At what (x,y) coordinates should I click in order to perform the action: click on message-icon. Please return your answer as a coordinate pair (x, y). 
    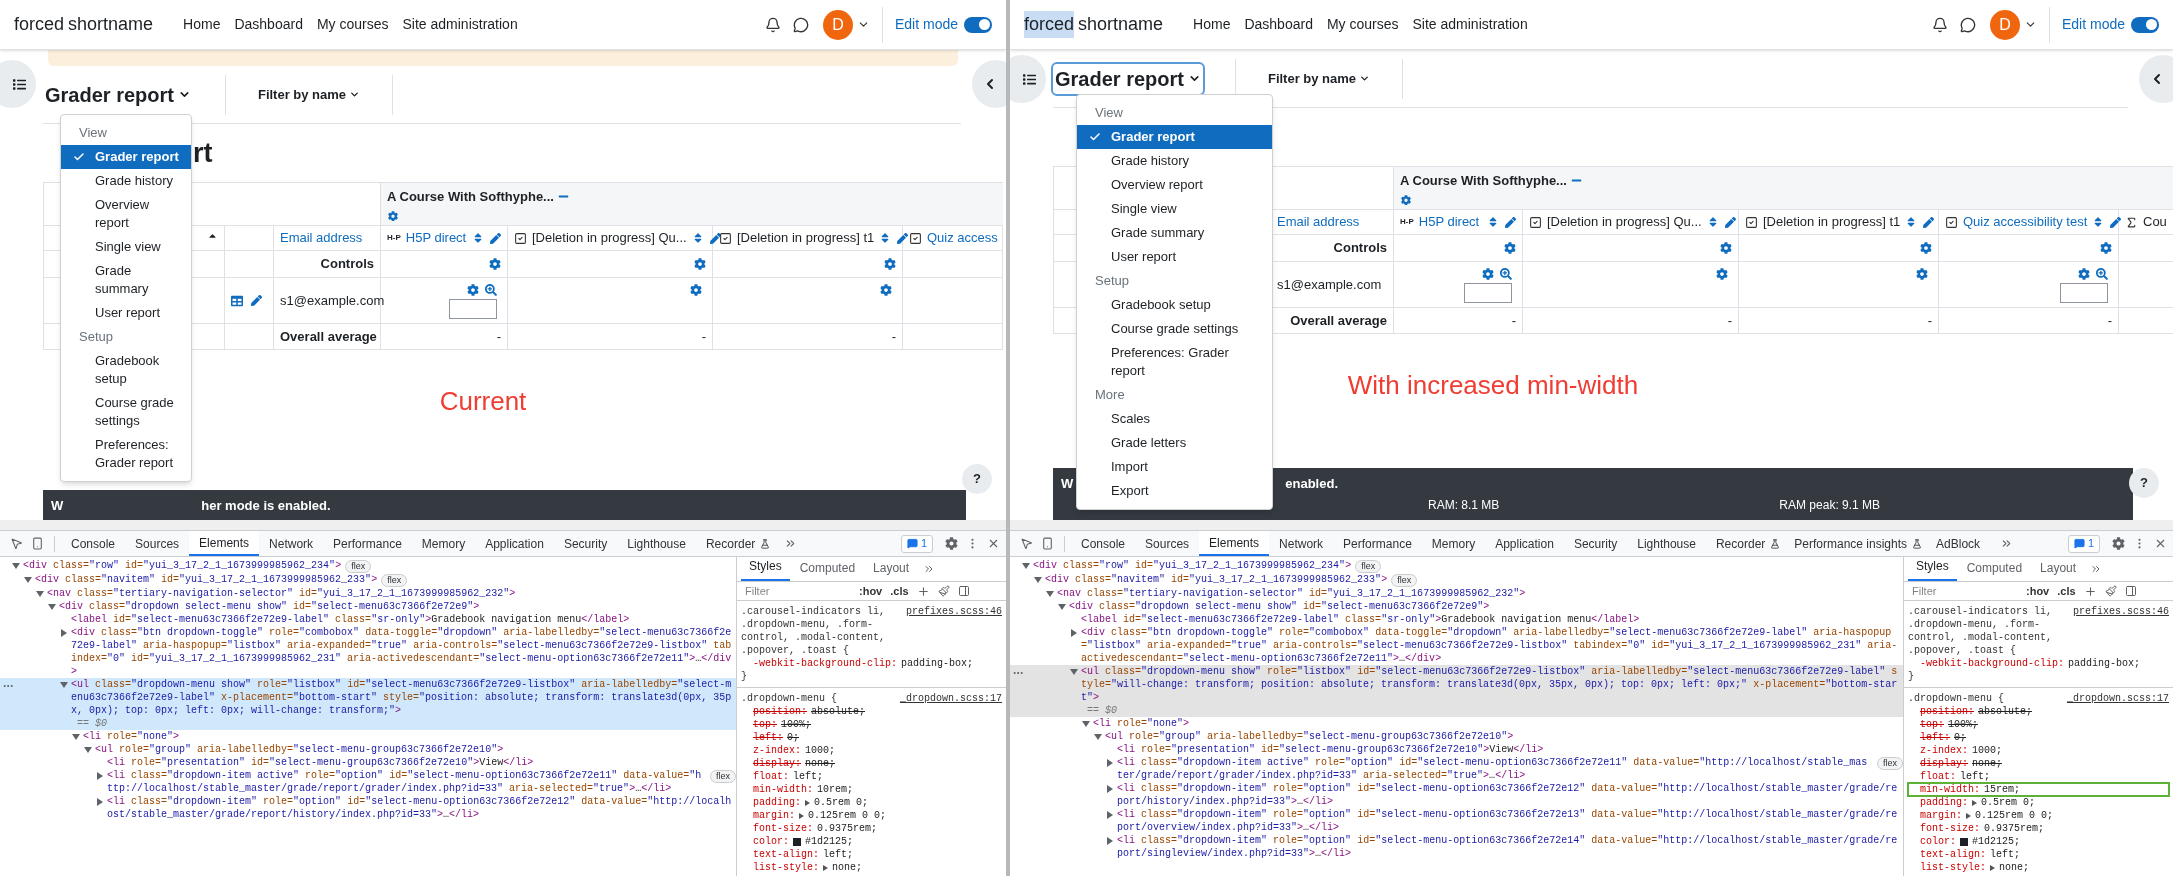
    Looking at the image, I should click on (912, 543).